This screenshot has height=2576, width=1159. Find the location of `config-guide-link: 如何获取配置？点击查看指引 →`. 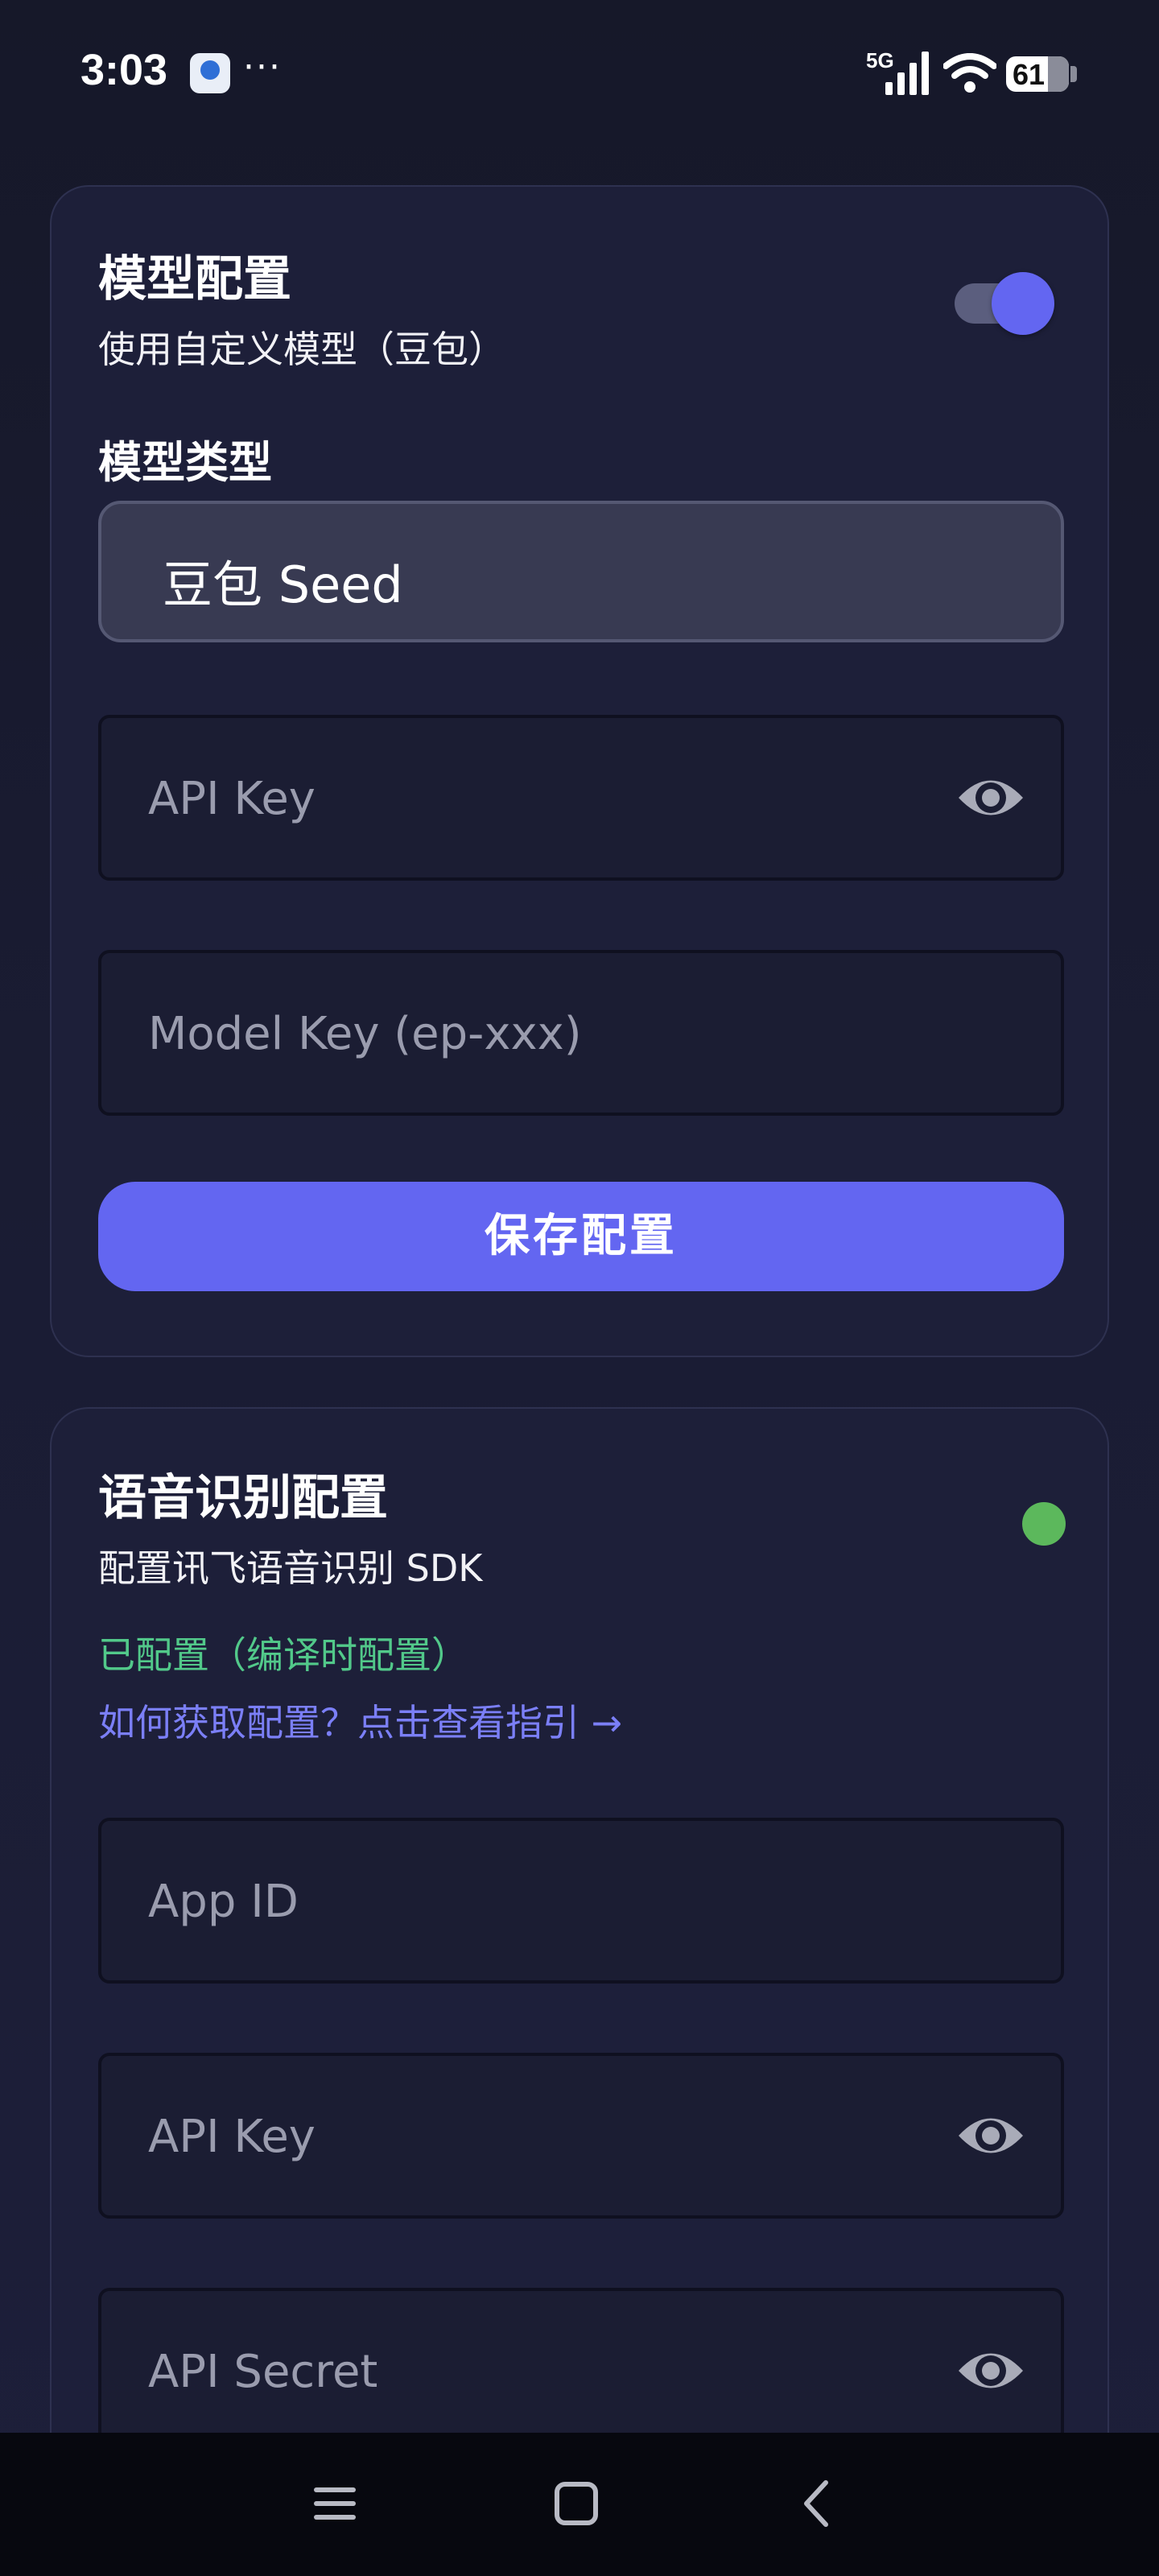

config-guide-link: 如何获取配置？点击查看指引 → is located at coordinates (360, 1720).